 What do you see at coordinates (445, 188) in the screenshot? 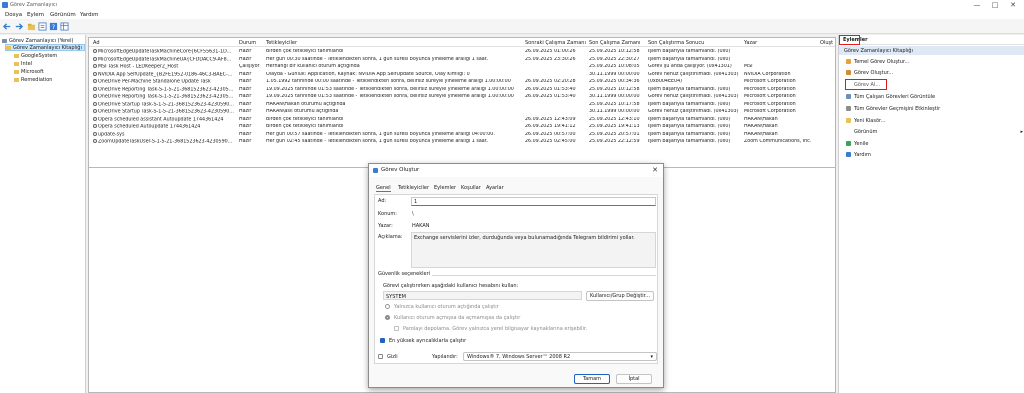
I see `tab-actions: Eylemler` at bounding box center [445, 188].